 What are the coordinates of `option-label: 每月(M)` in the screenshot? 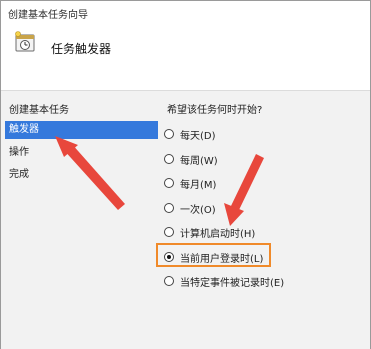 It's located at (198, 185).